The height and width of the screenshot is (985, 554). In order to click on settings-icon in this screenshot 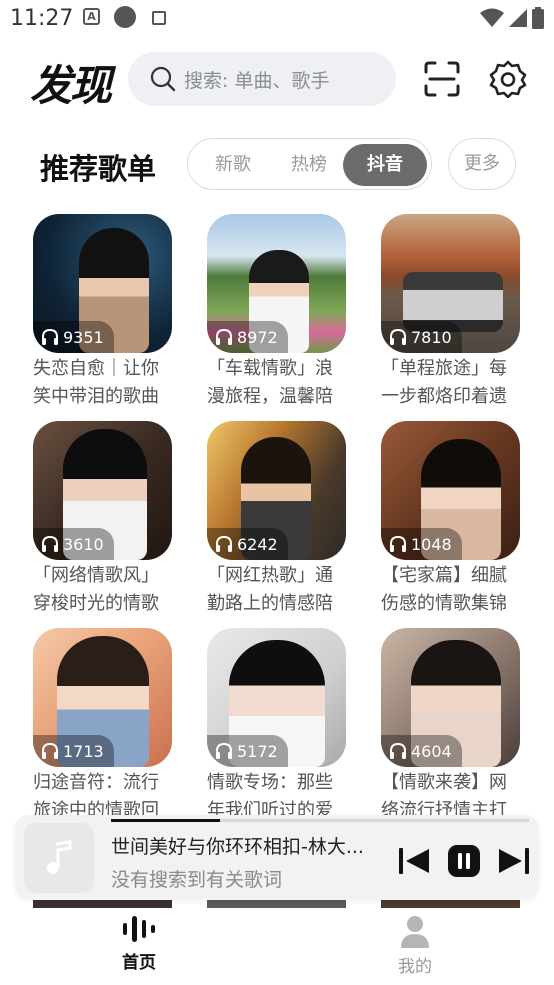, I will do `click(508, 79)`.